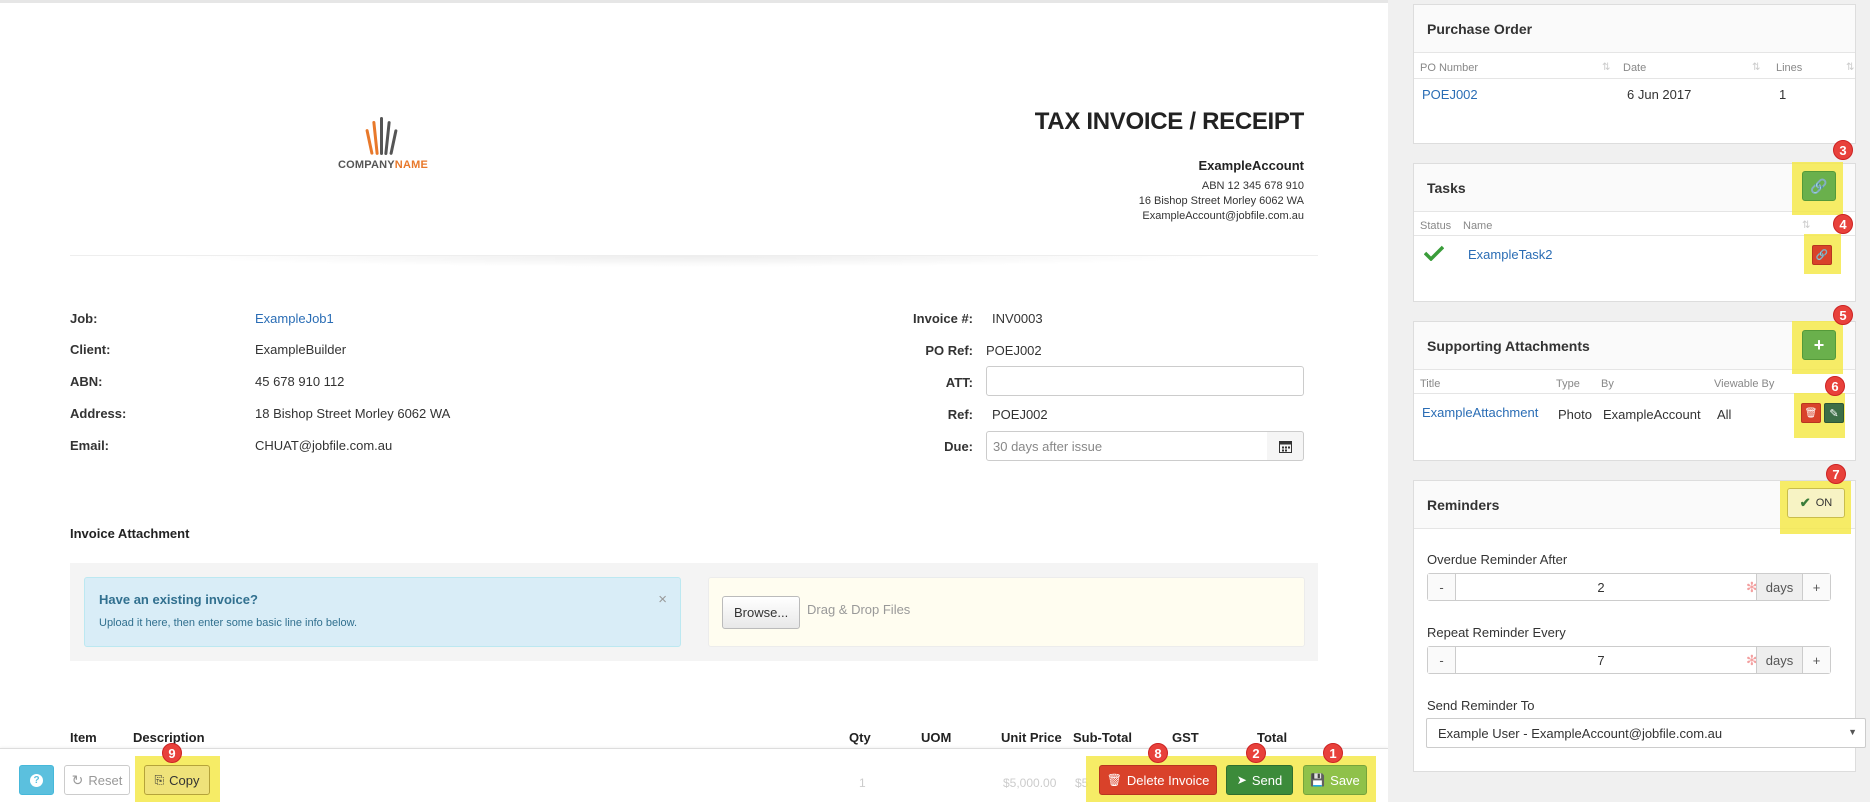 This screenshot has width=1870, height=802. Describe the element at coordinates (294, 318) in the screenshot. I see `job-link: ExampleJob1` at that location.